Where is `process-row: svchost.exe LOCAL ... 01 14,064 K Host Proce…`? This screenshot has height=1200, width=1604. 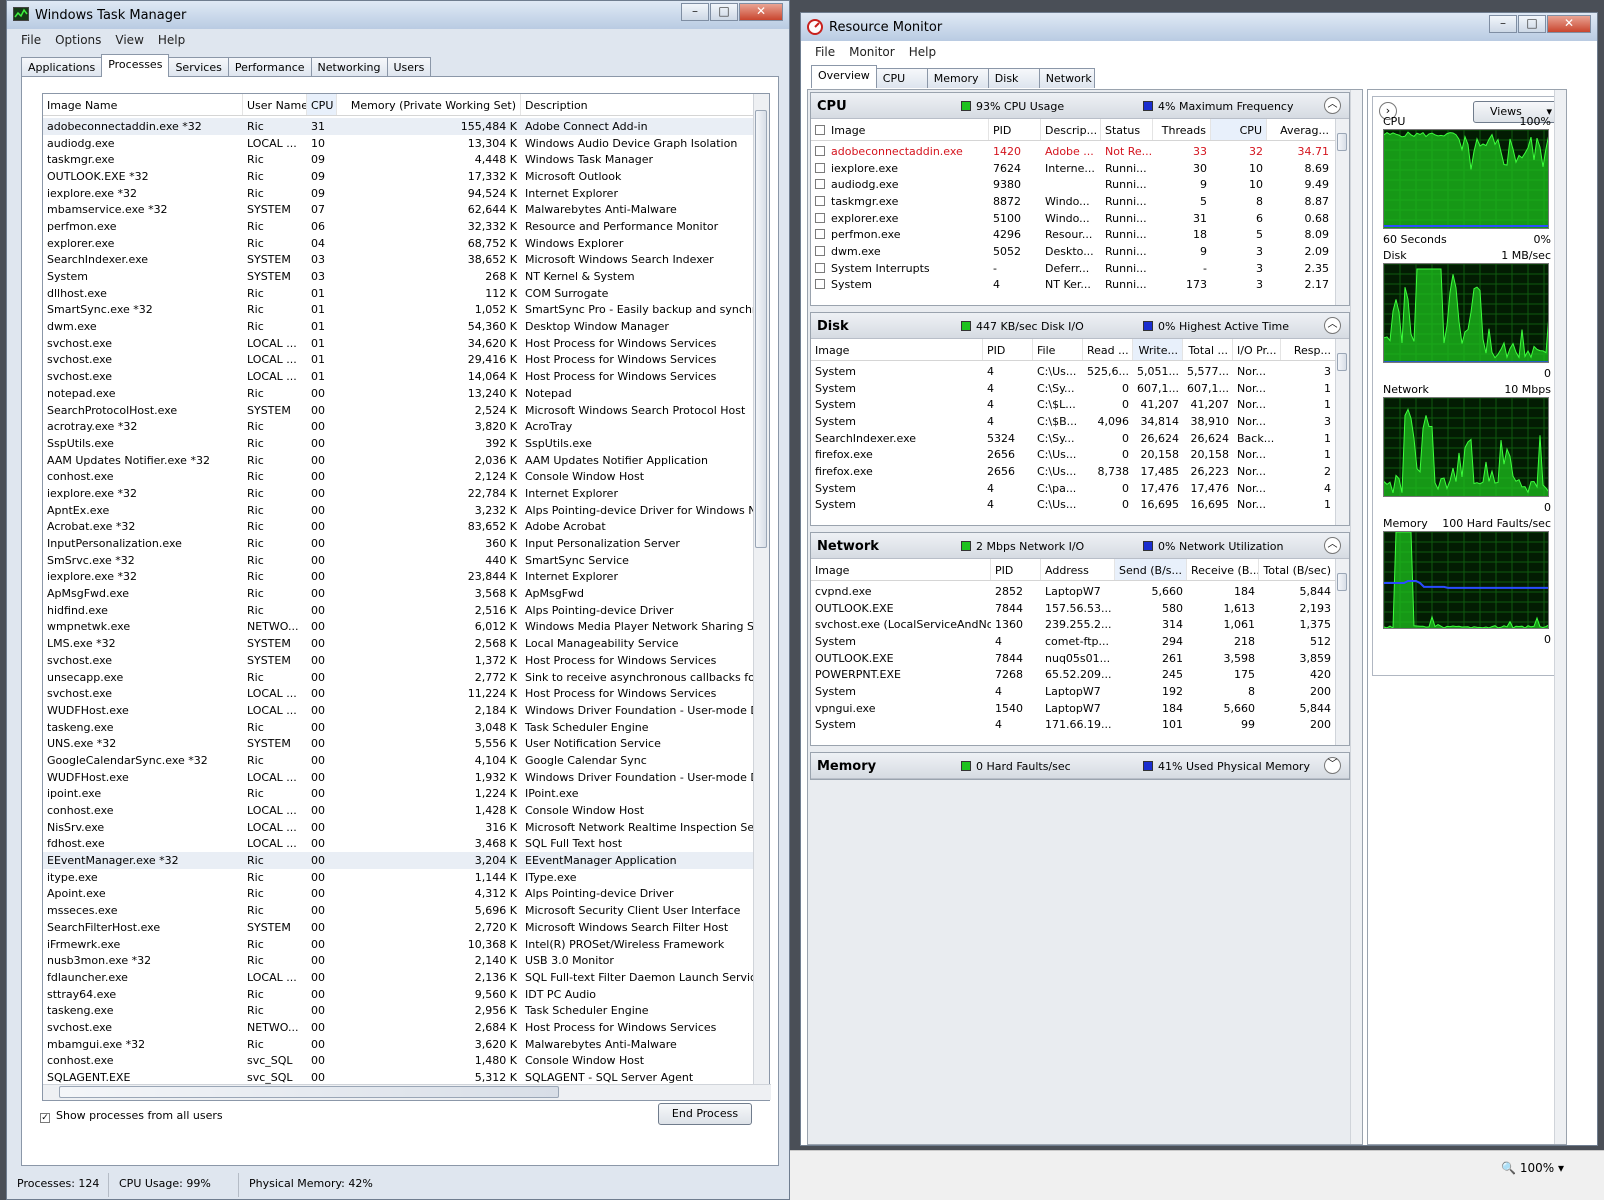 process-row: svchost.exe LOCAL ... 01 14,064 K Host Proce… is located at coordinates (398, 376).